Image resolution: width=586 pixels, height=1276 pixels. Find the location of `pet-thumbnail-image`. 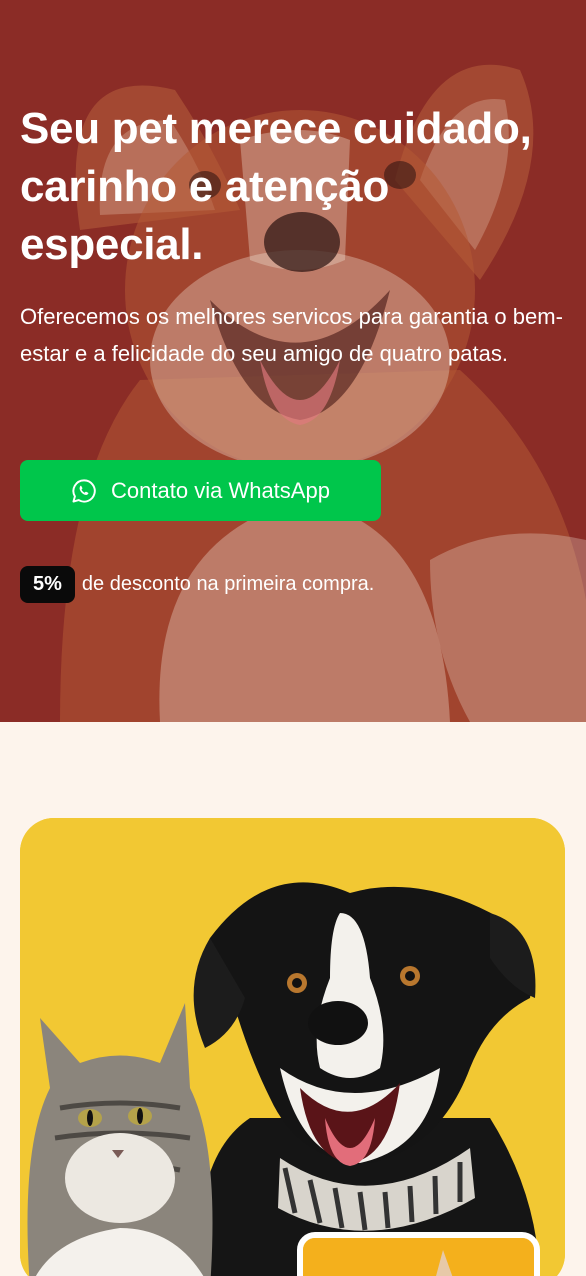

pet-thumbnail-image is located at coordinates (418, 1257).